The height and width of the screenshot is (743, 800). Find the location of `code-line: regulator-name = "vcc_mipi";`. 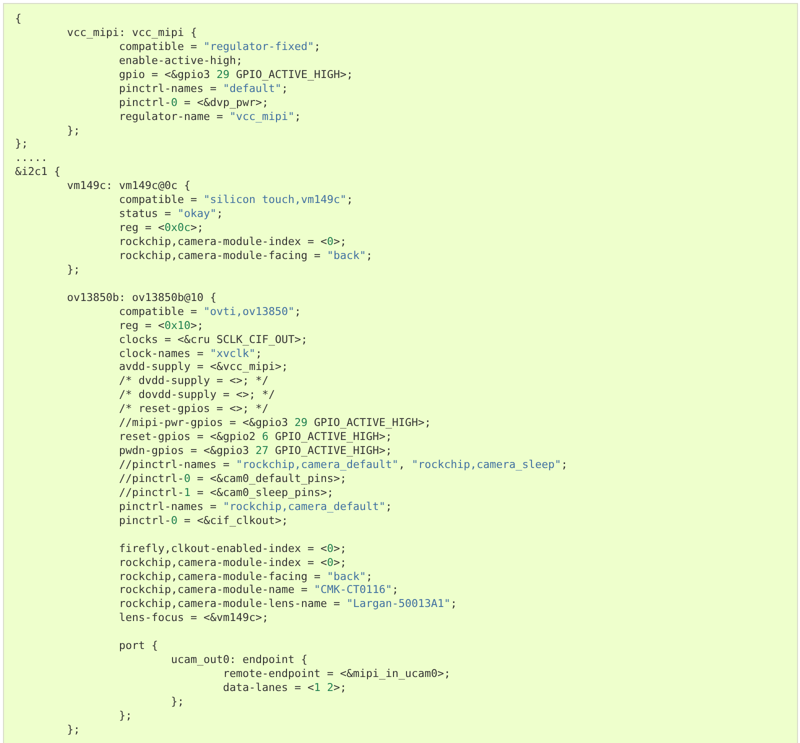

code-line: regulator-name = "vcc_mipi"; is located at coordinates (210, 117).